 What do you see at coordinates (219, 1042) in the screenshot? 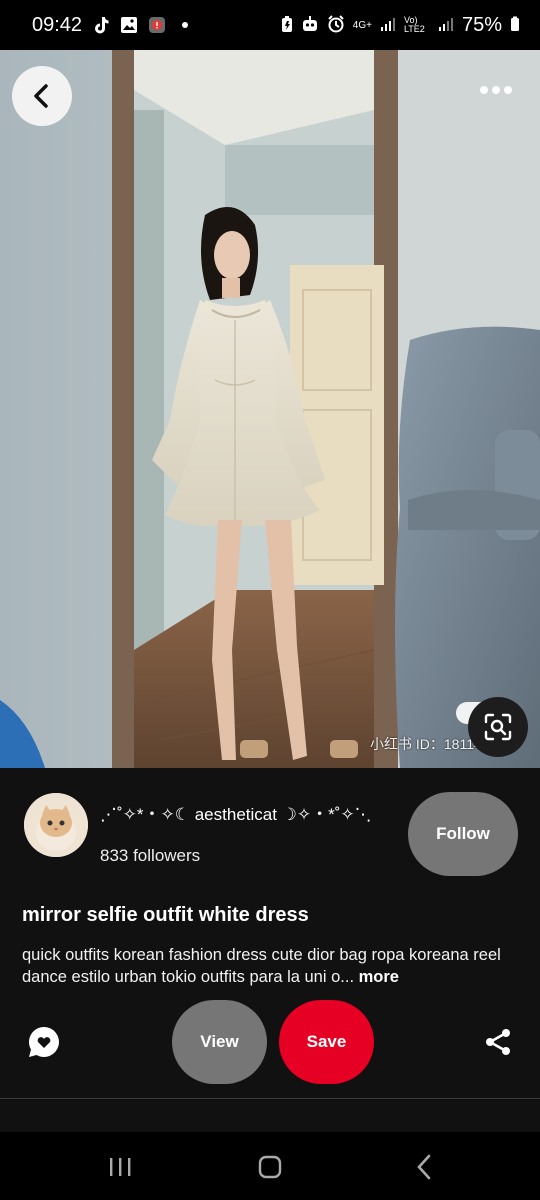
I see `view-button: View` at bounding box center [219, 1042].